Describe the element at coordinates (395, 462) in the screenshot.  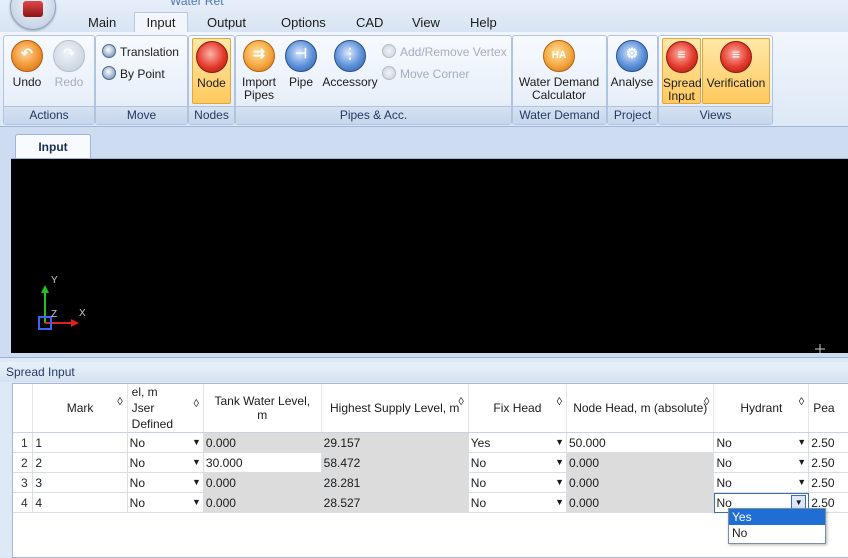
I see `cell-highest: 58.472` at that location.